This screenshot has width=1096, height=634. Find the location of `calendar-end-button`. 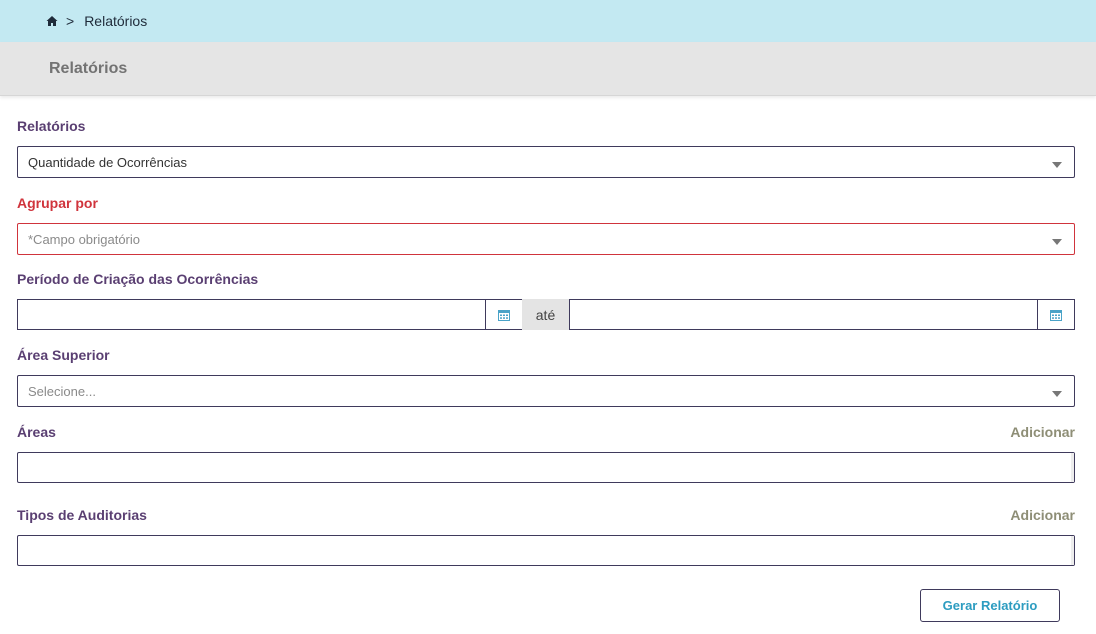

calendar-end-button is located at coordinates (1056, 314).